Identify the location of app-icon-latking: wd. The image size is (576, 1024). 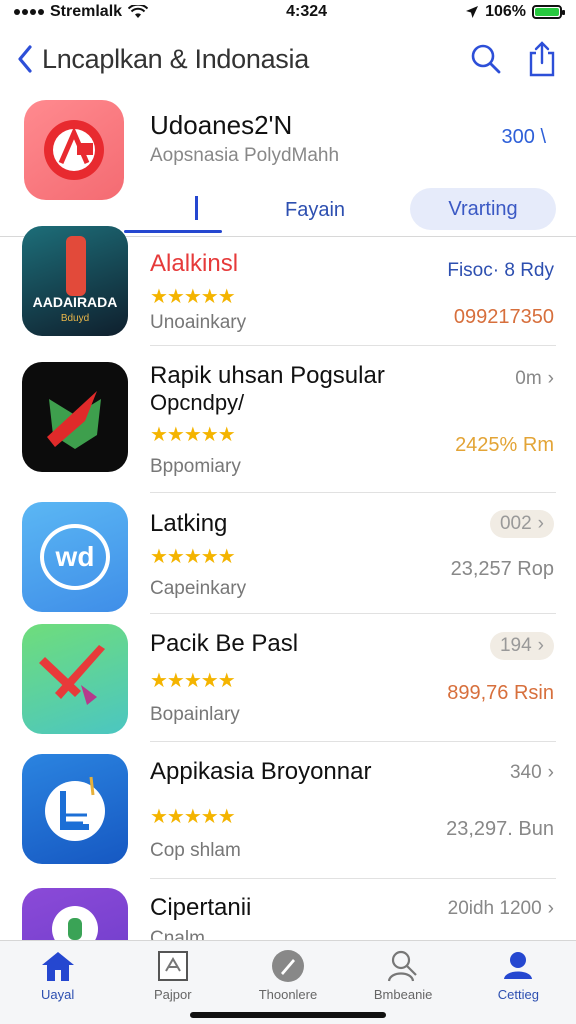
(75, 557).